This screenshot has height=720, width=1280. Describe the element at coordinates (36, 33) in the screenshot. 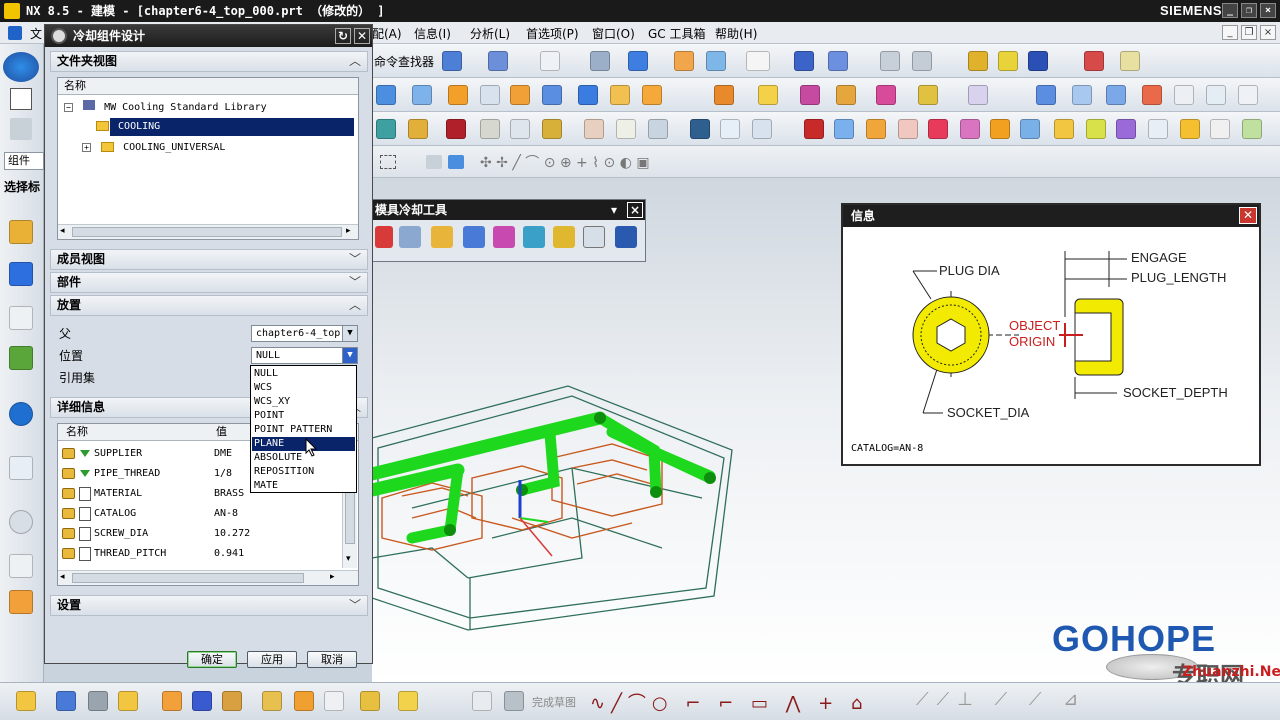

I see `menu-file: 文` at that location.